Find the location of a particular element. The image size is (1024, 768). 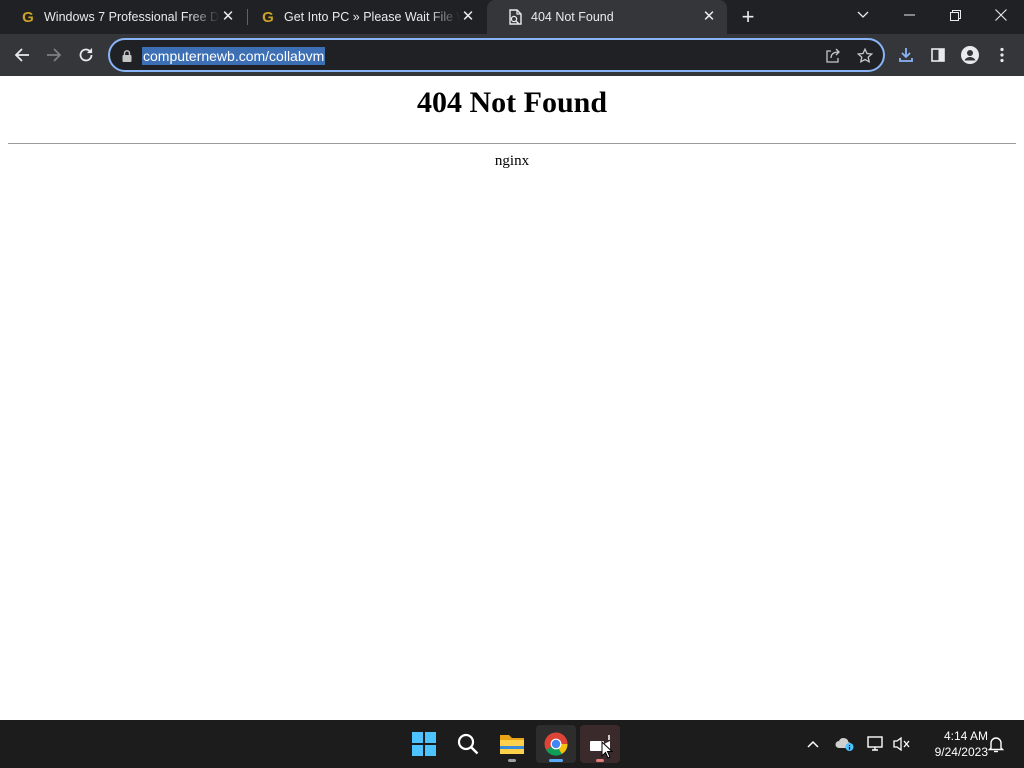

close-window-button is located at coordinates (1001, 15).